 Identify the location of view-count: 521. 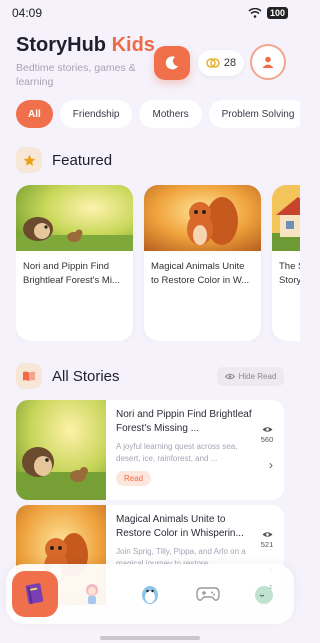
(267, 540).